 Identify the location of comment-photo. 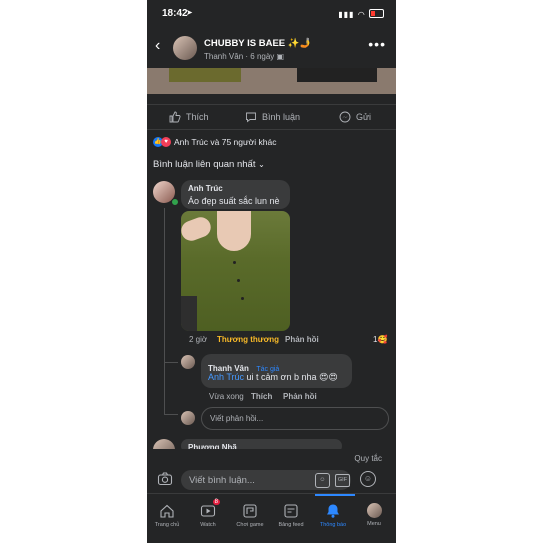
(235, 271).